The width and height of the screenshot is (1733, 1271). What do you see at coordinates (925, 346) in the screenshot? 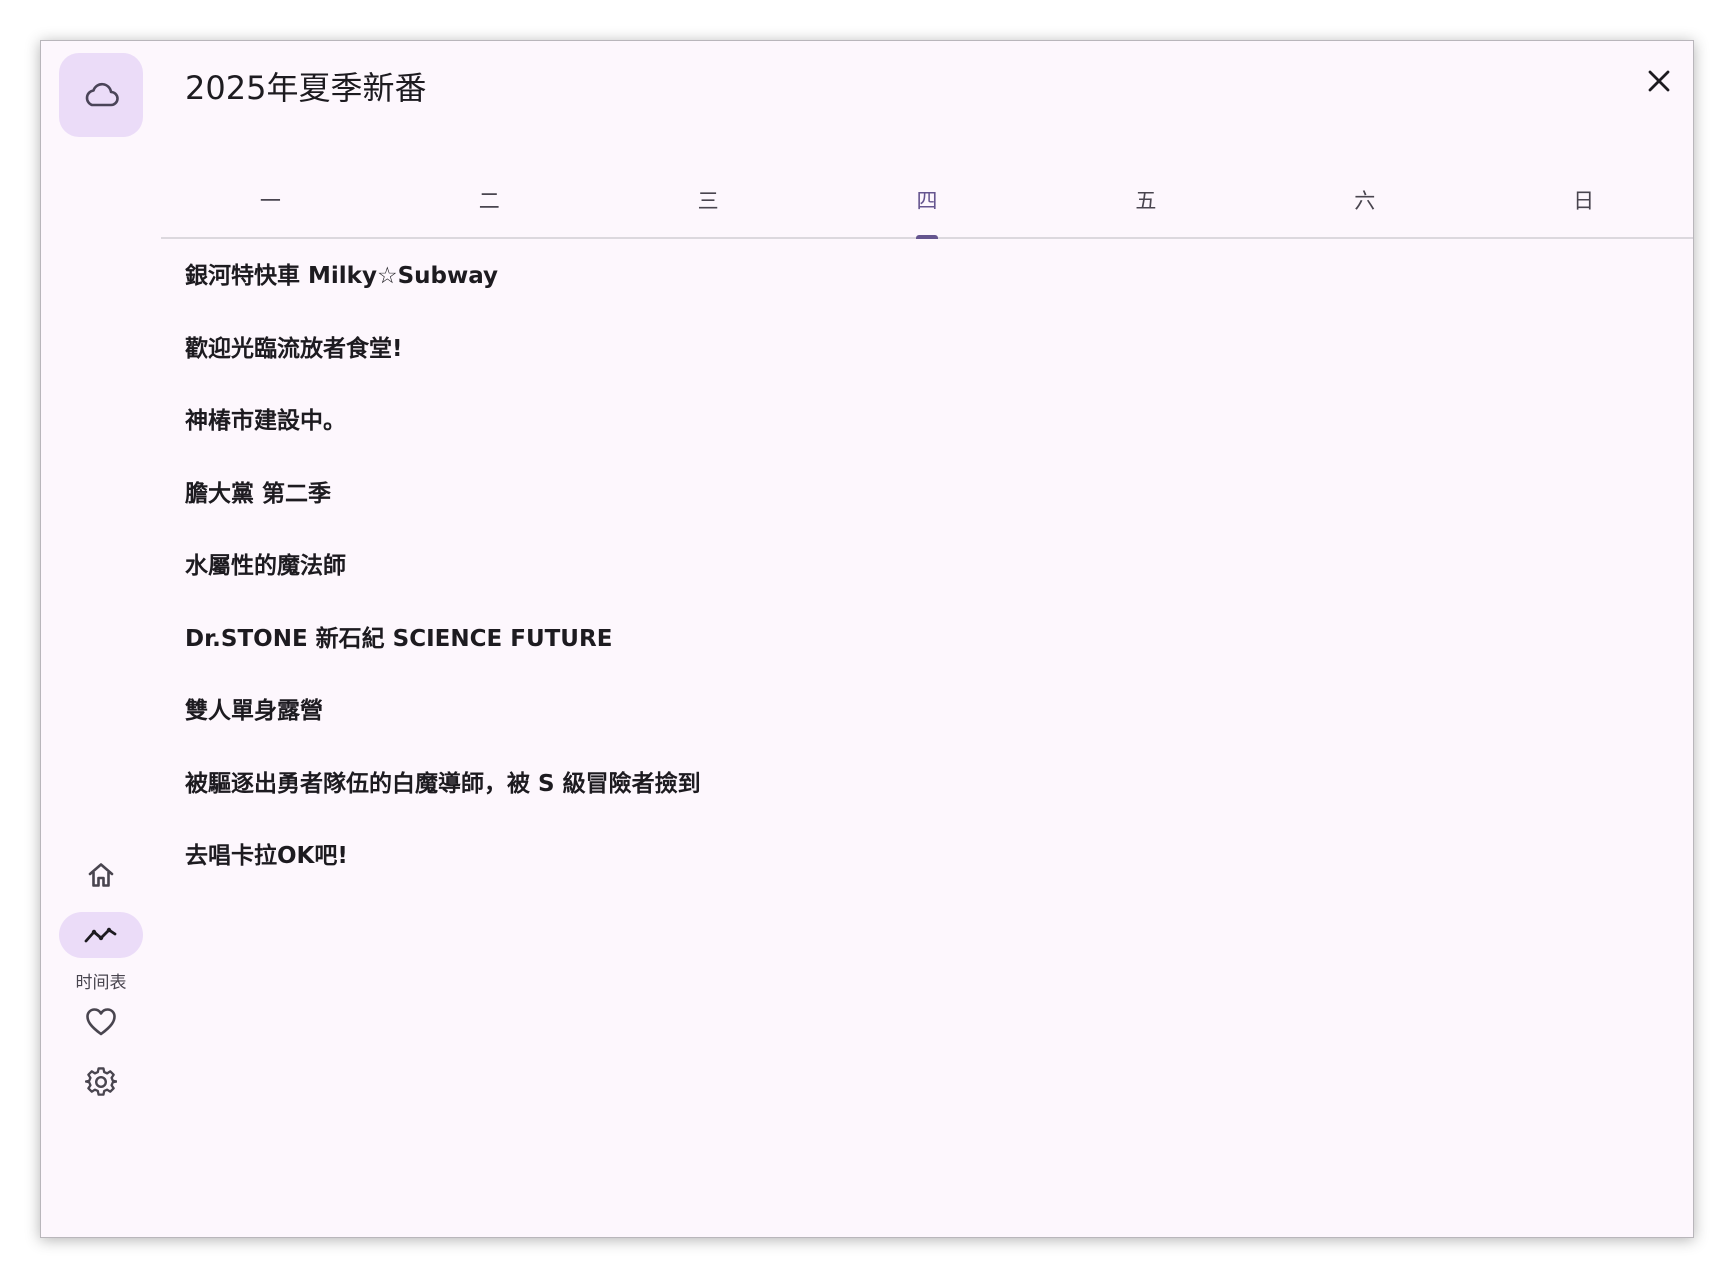
I see `list-item: 歡迎光臨流放者食堂!` at bounding box center [925, 346].